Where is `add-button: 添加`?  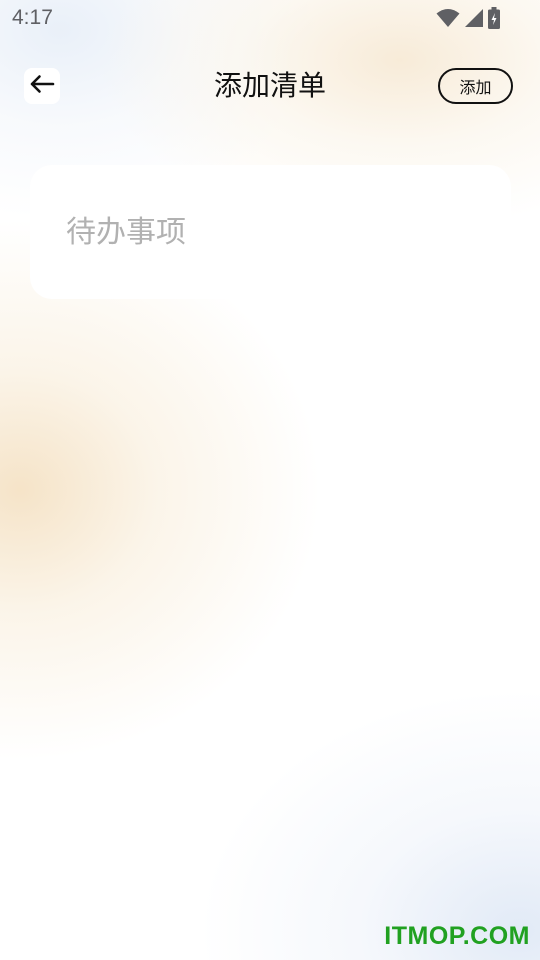
add-button: 添加 is located at coordinates (475, 86).